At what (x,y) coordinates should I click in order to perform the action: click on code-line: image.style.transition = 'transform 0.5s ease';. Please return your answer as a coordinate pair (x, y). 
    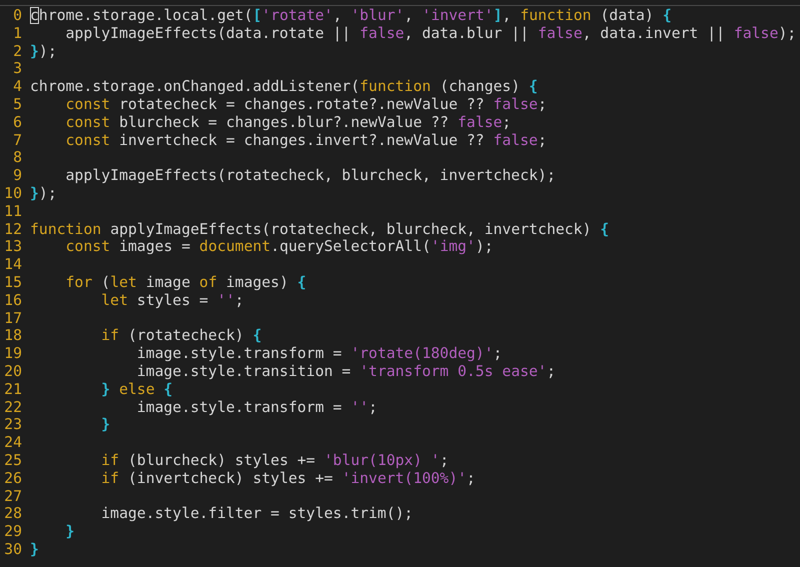
    Looking at the image, I should click on (346, 371).